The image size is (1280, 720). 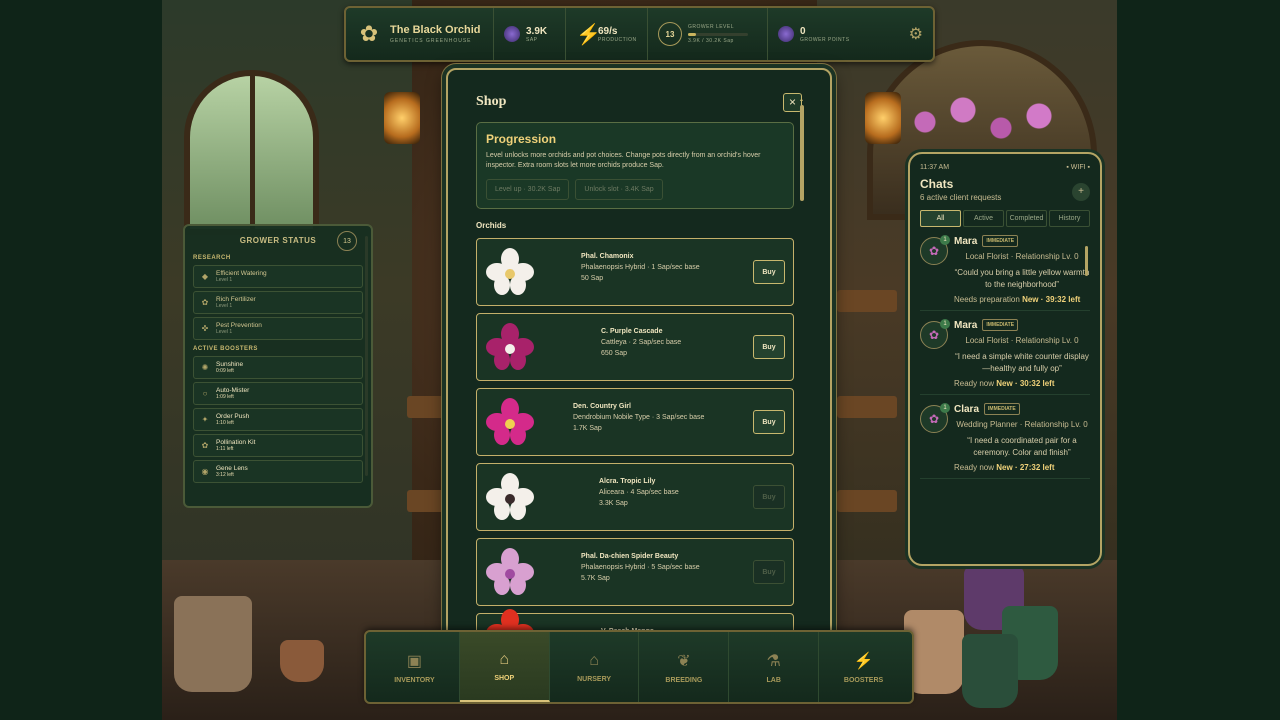 What do you see at coordinates (718, 34) in the screenshot?
I see `xp-progress-bar` at bounding box center [718, 34].